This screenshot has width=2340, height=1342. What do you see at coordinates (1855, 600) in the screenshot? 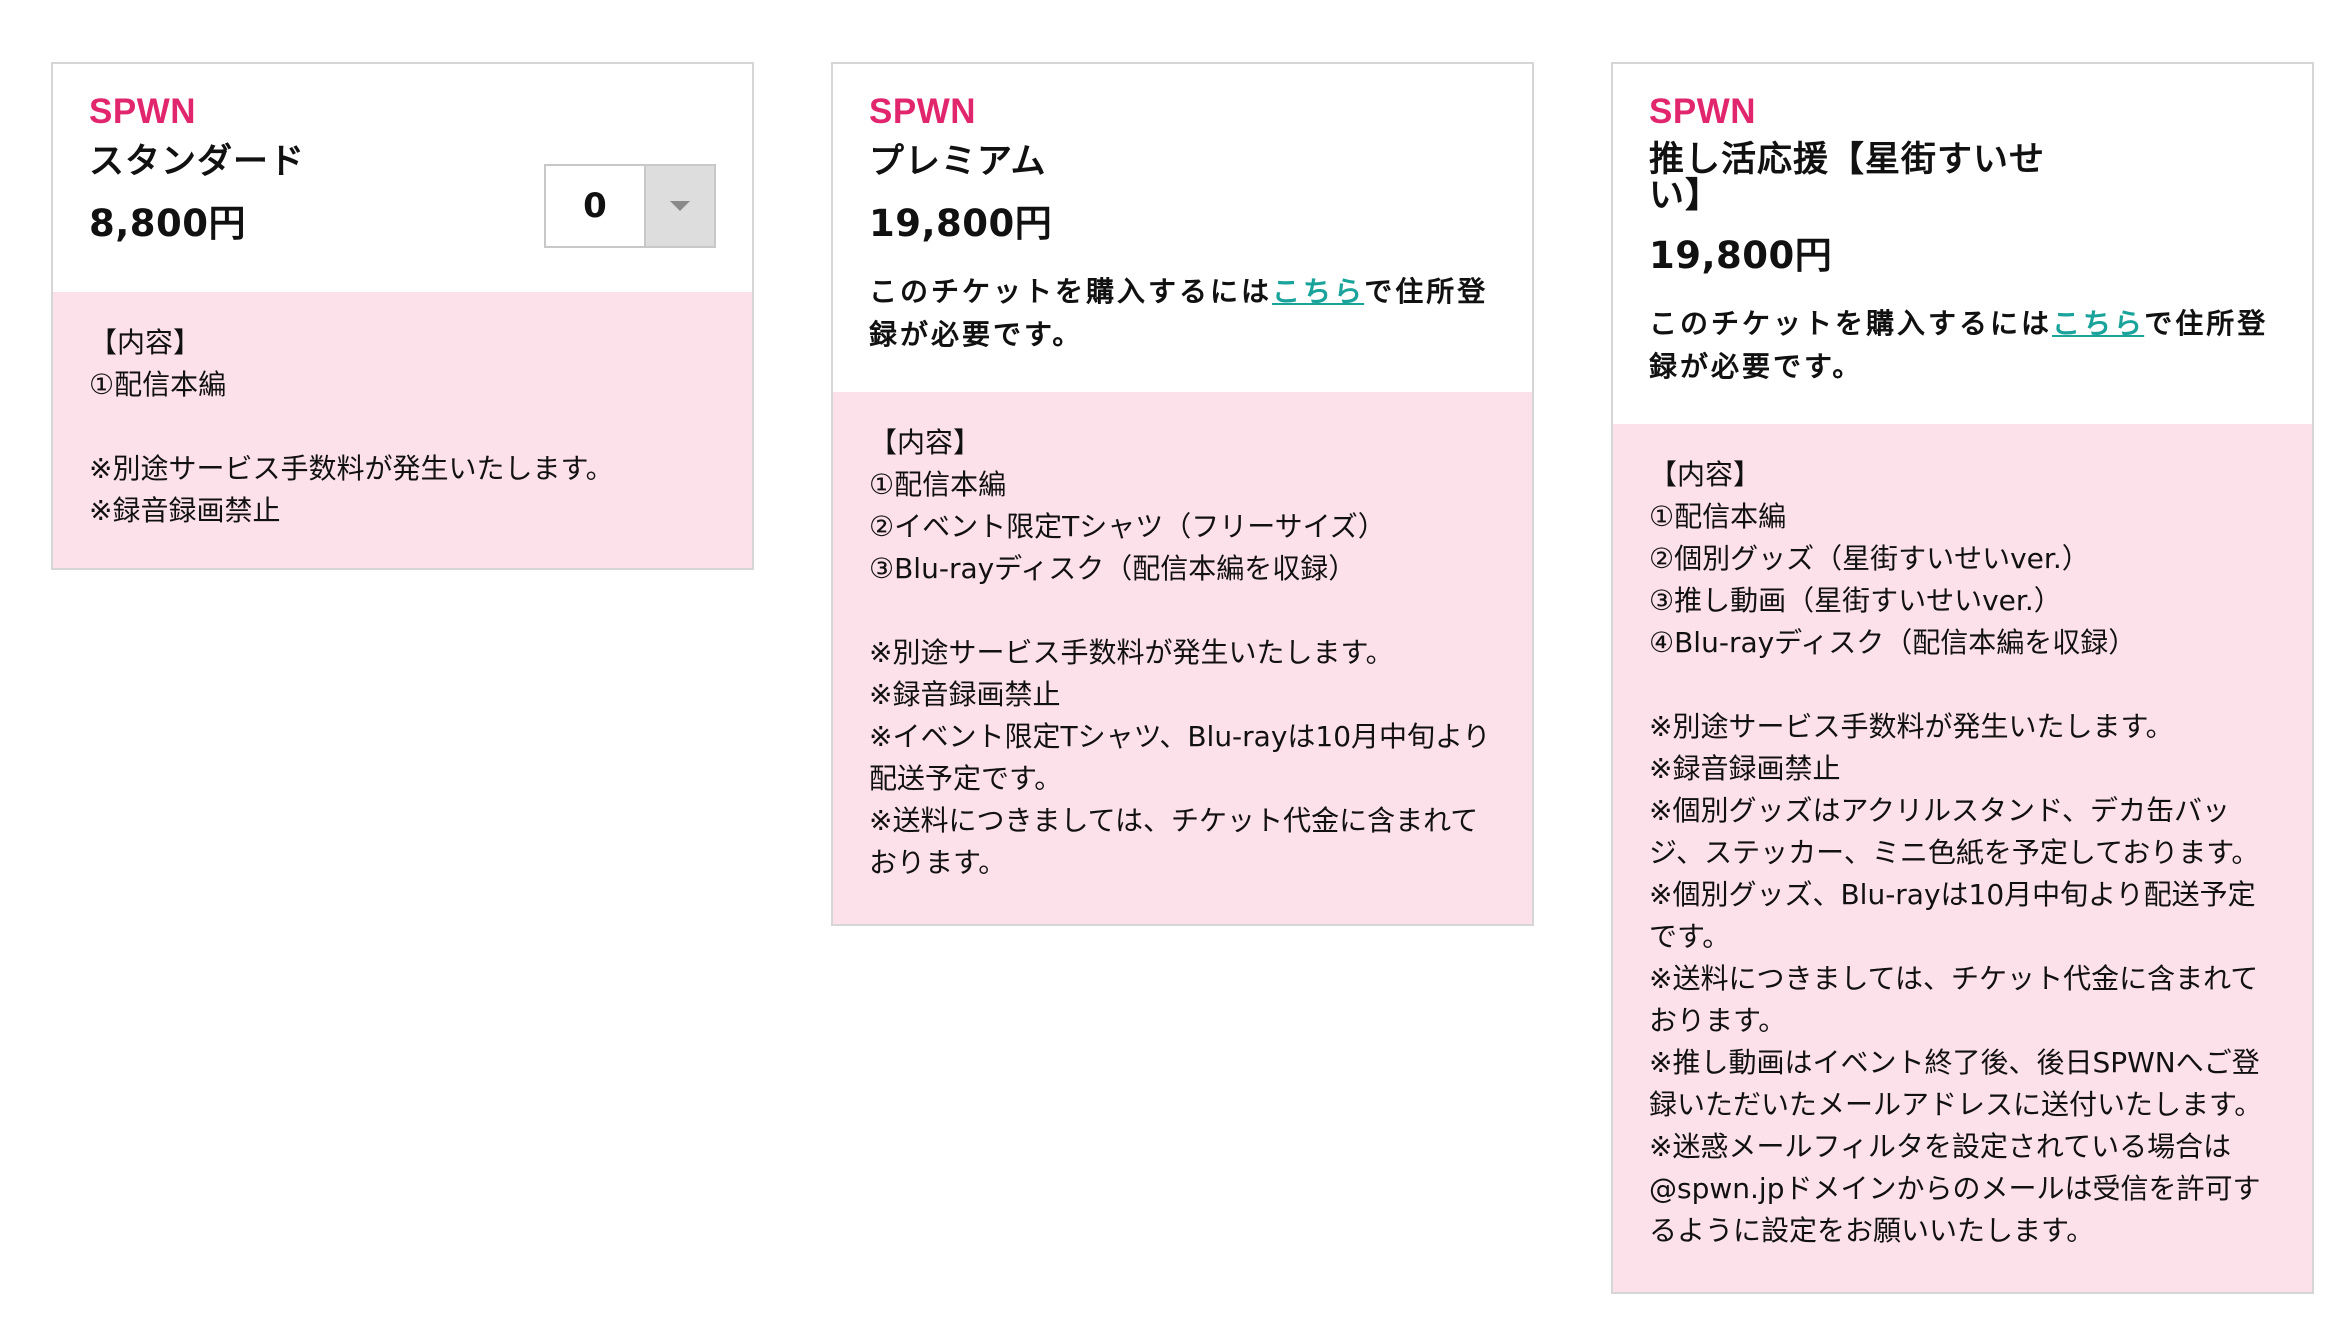
I see `contents-line: ③推し動画（星街すいせいver.）` at bounding box center [1855, 600].